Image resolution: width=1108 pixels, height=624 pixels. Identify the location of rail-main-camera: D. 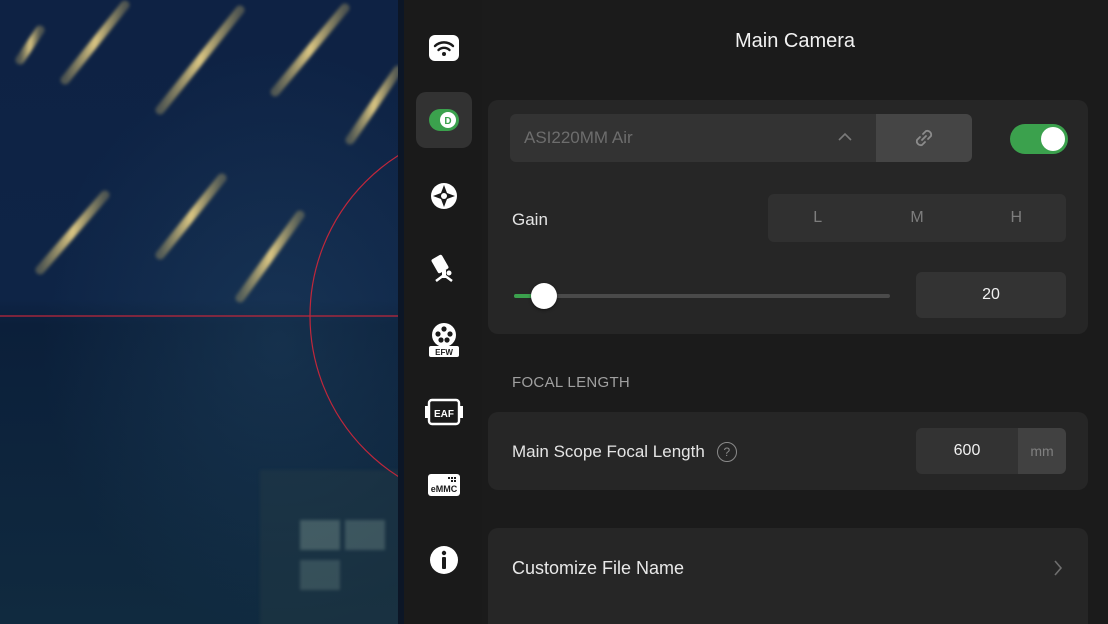
(444, 120).